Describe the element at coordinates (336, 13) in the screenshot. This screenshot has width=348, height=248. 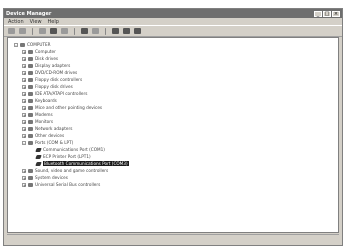
I see `close-button: ×` at that location.